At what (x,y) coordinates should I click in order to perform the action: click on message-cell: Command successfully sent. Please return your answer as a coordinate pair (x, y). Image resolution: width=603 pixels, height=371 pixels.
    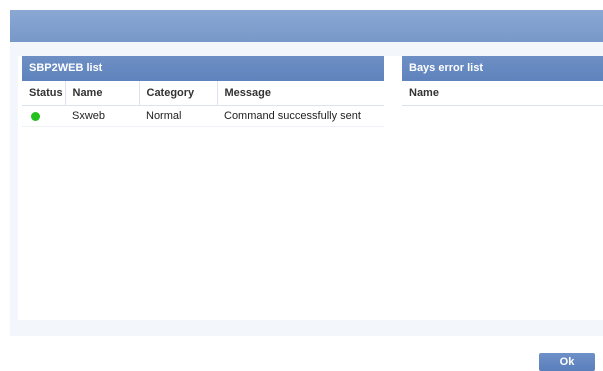
    Looking at the image, I should click on (300, 116).